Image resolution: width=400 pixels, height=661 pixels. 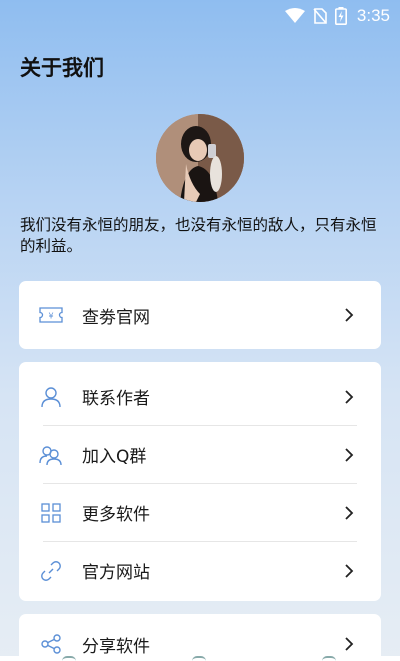 What do you see at coordinates (116, 399) in the screenshot?
I see `menu-item-label: 联系作者` at bounding box center [116, 399].